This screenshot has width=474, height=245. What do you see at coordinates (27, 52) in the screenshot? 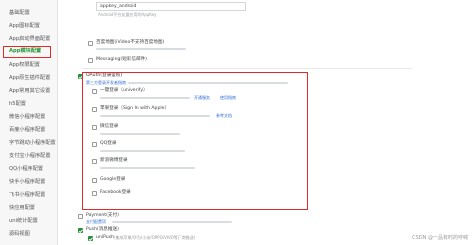
I see `sidebar-item-app-modules: App模块配置` at bounding box center [27, 52].